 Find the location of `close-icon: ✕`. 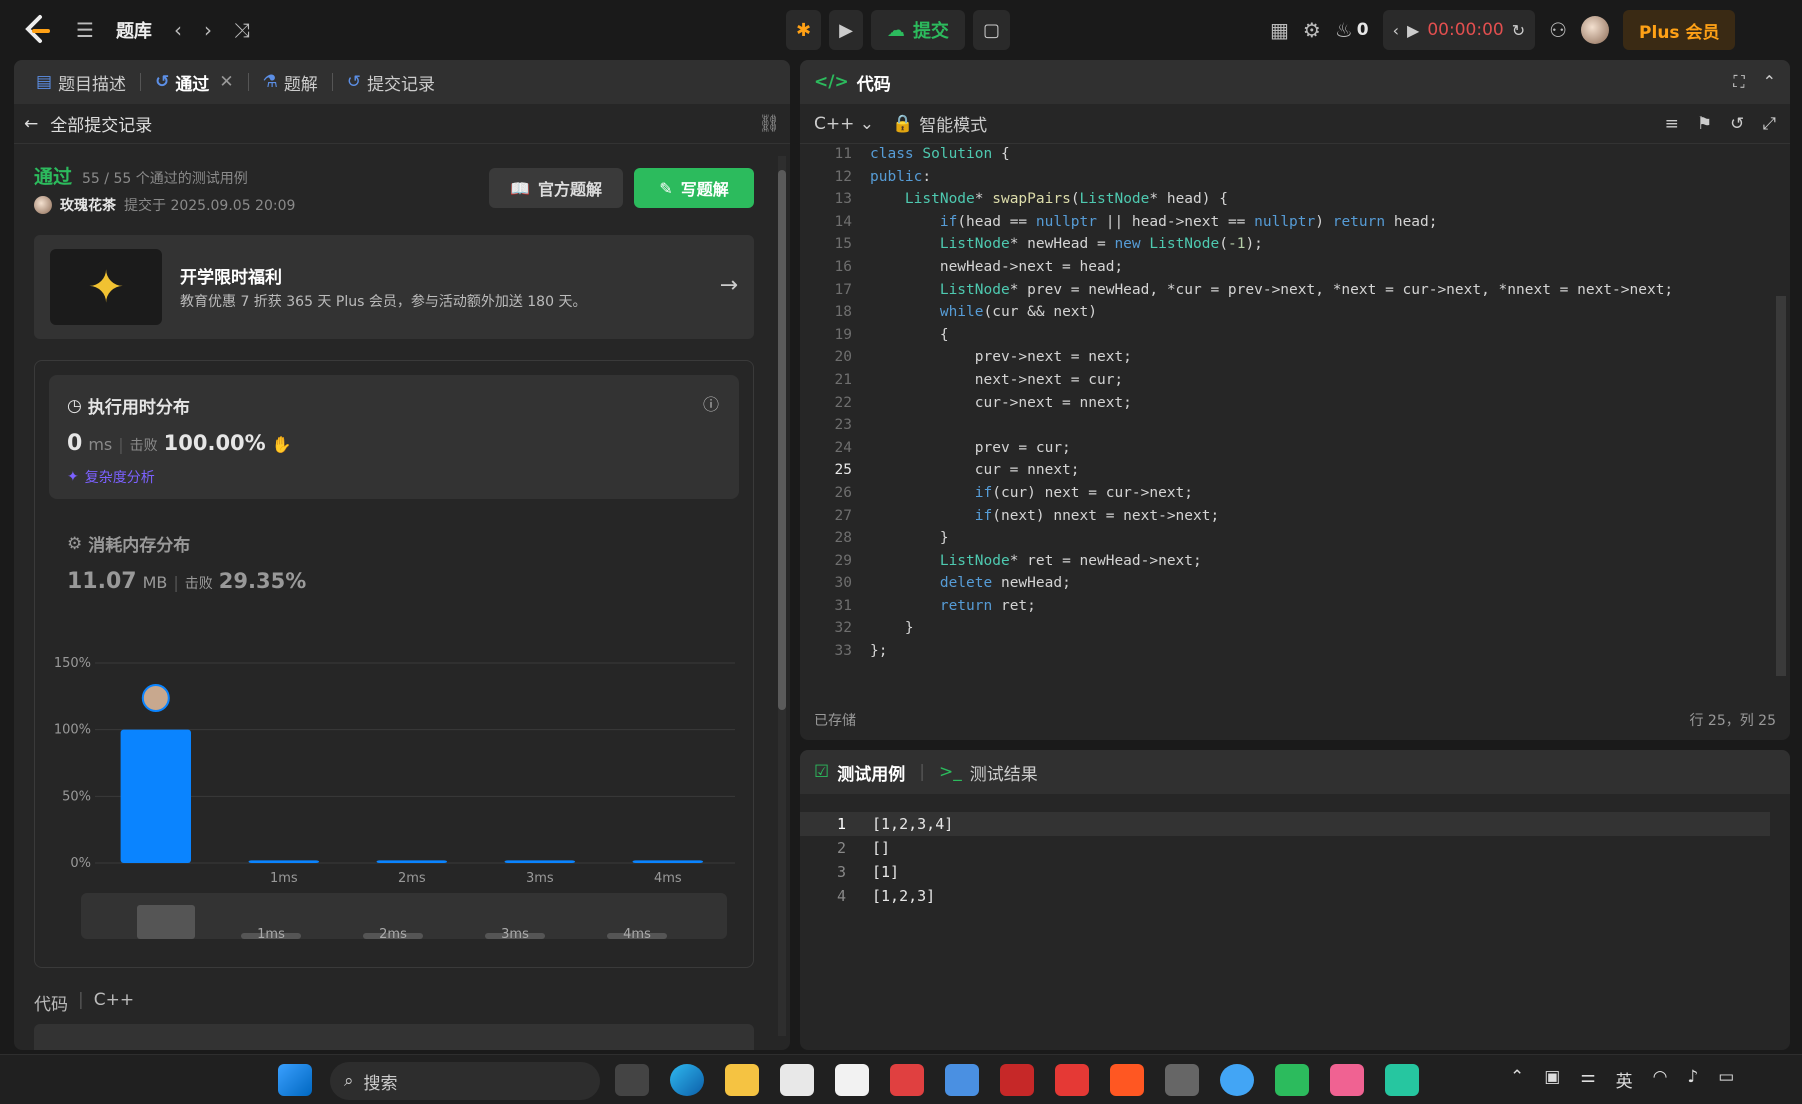

close-icon: ✕ is located at coordinates (226, 82).